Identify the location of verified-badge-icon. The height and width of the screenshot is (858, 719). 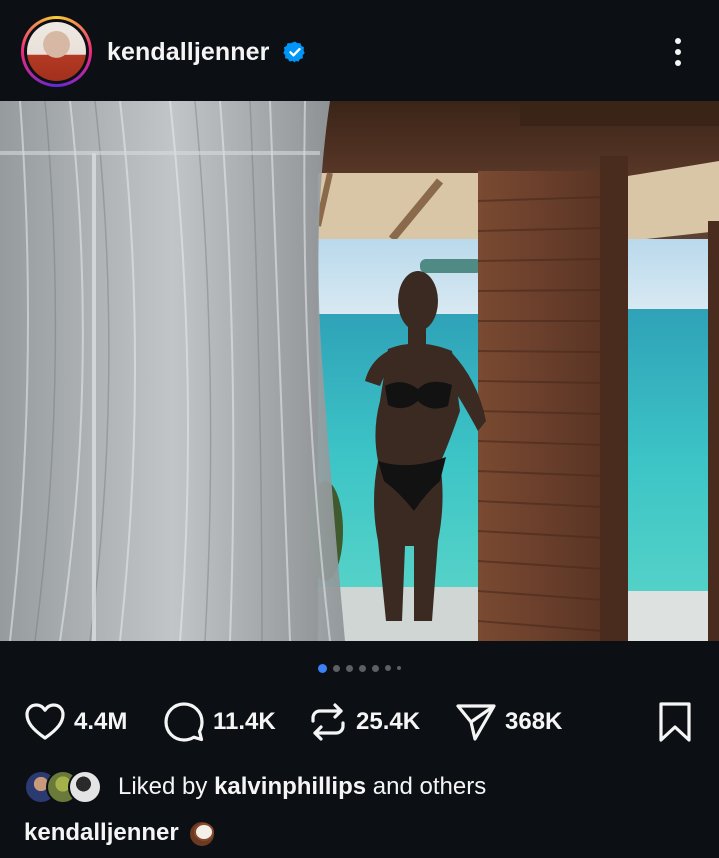
(294, 52).